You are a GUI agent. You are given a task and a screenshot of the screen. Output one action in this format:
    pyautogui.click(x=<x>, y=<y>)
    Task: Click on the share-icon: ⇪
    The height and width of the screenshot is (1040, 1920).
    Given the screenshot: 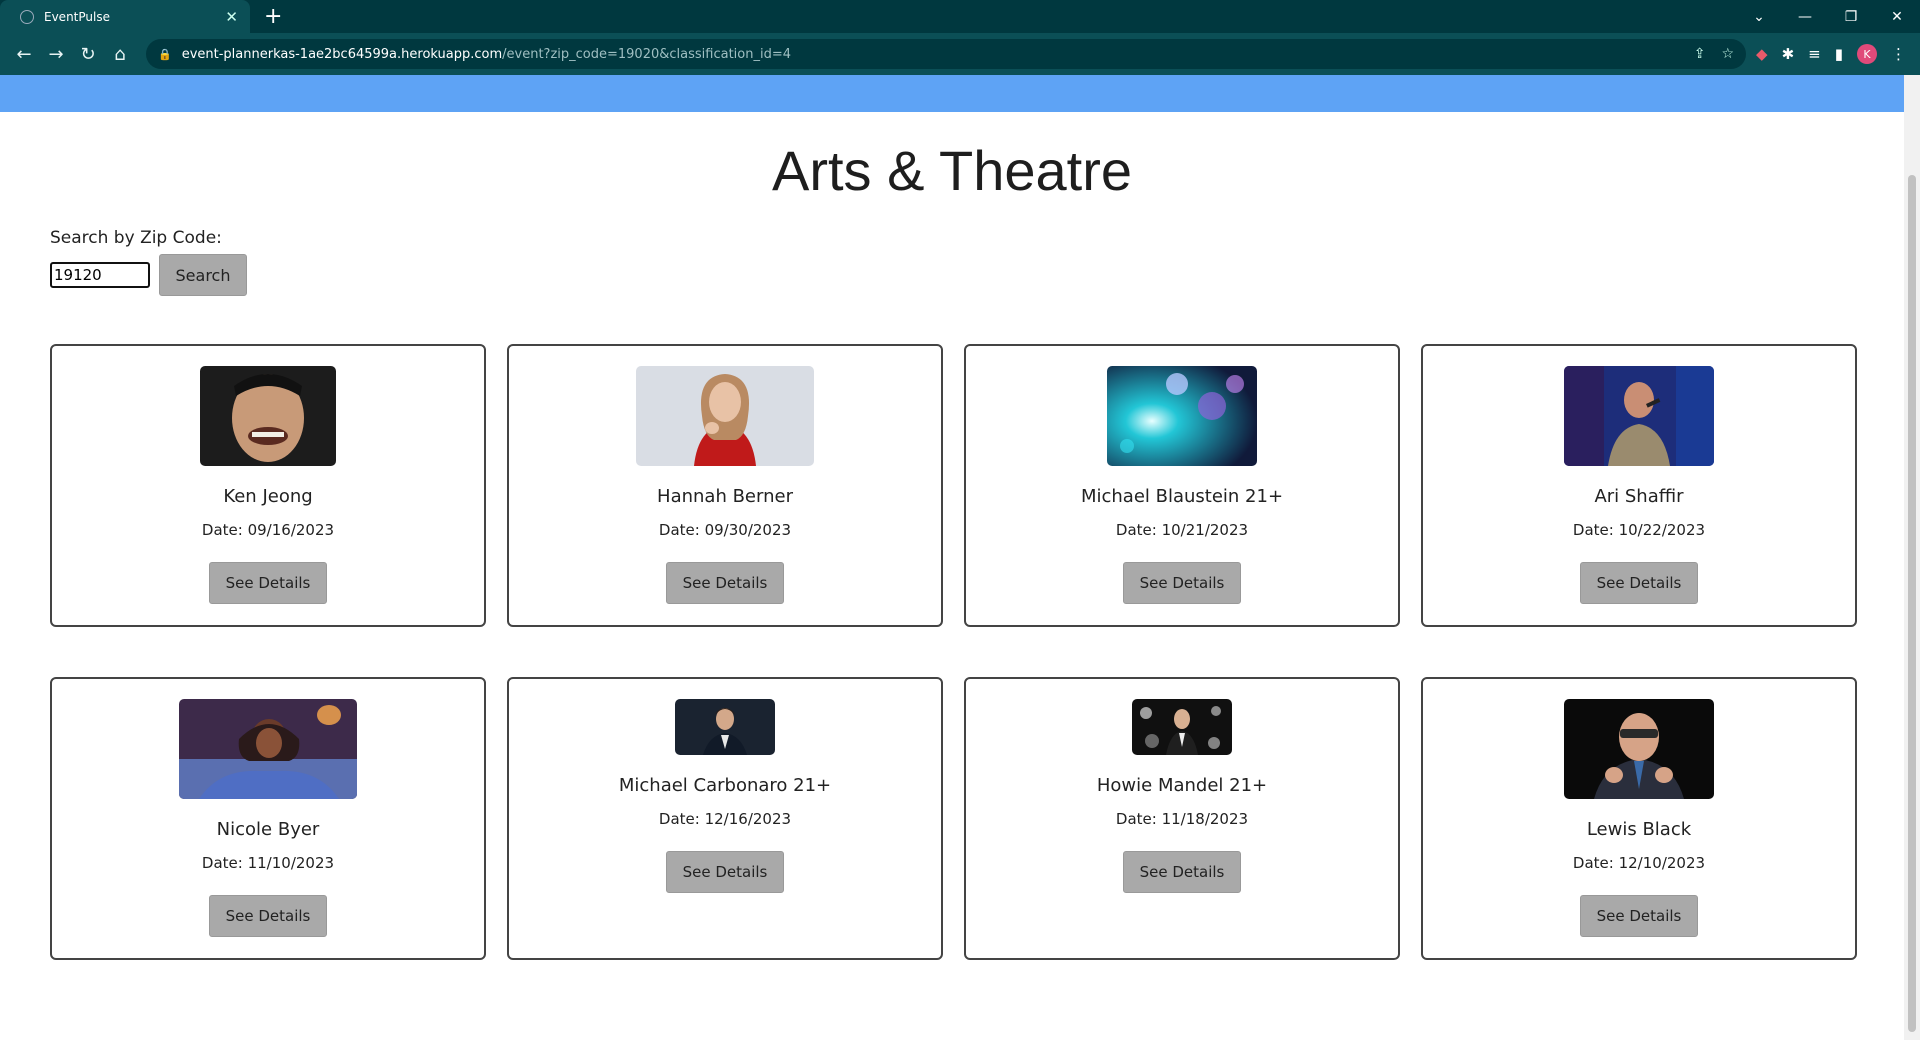 What is the action you would take?
    pyautogui.click(x=1700, y=54)
    